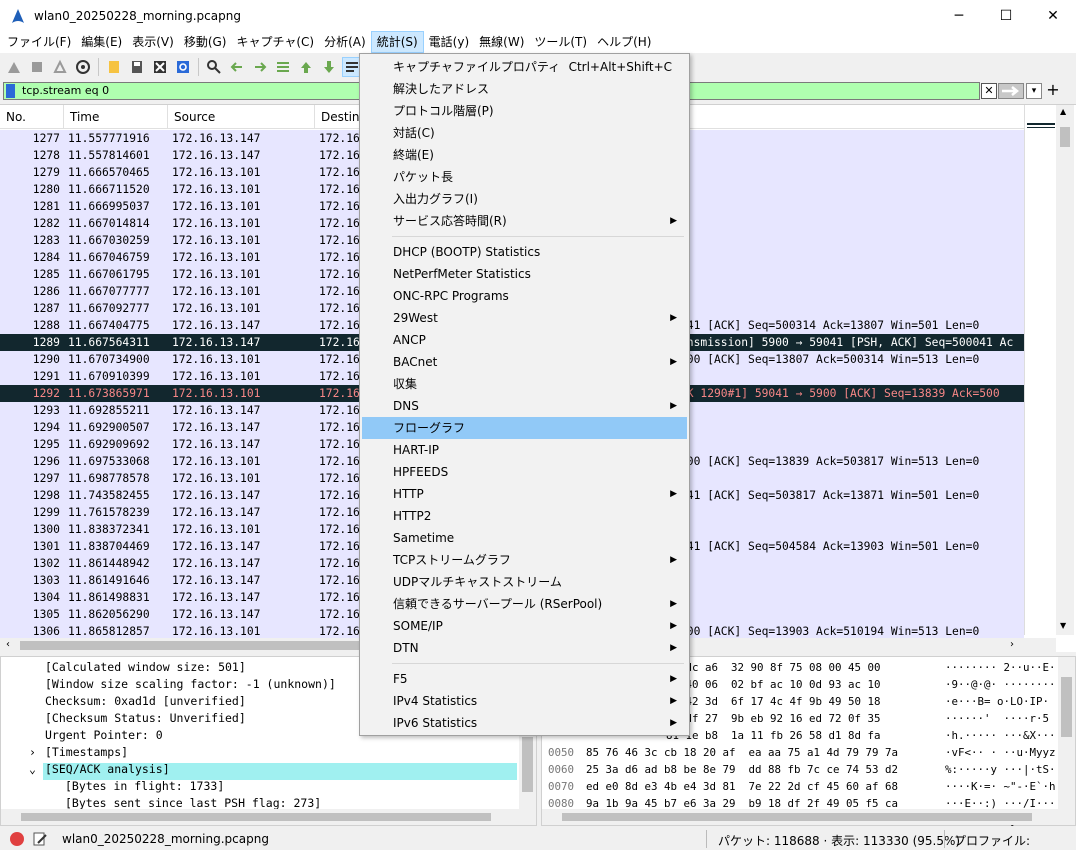  Describe the element at coordinates (205, 42) in the screenshot. I see `menu-3: 移動(G)` at that location.